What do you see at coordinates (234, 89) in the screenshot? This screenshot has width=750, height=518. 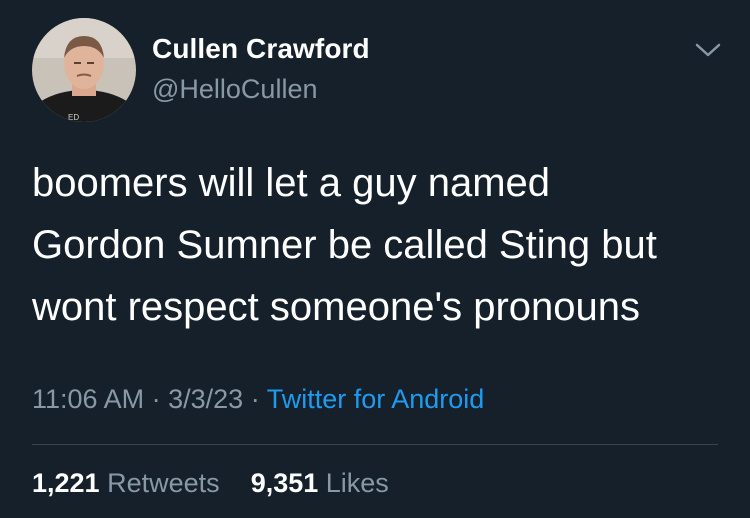 I see `user-handle: @HelloCullen` at bounding box center [234, 89].